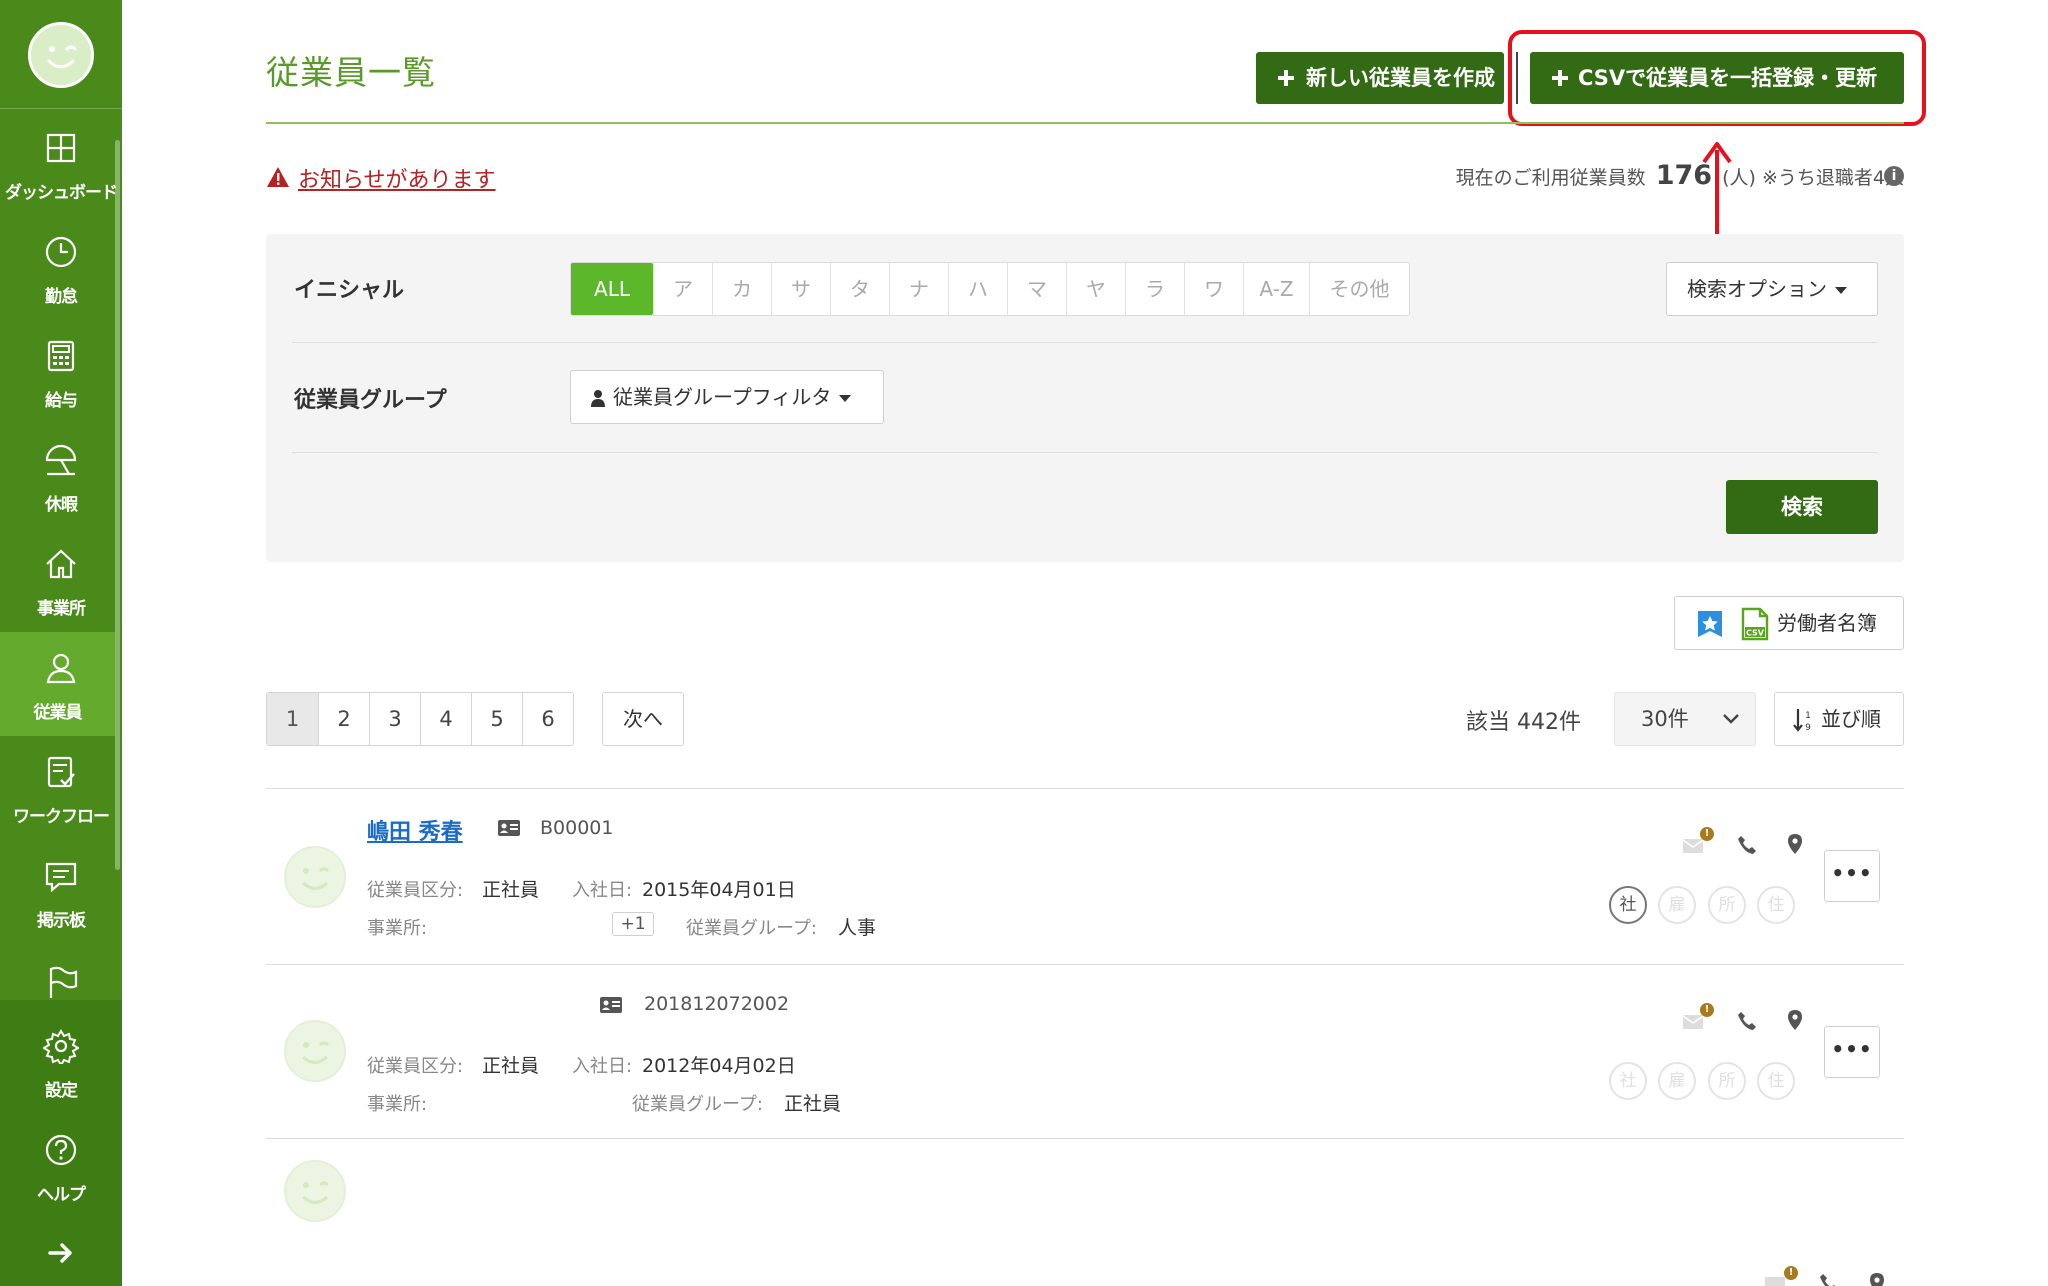  I want to click on per-page-value: 30件, so click(1665, 719).